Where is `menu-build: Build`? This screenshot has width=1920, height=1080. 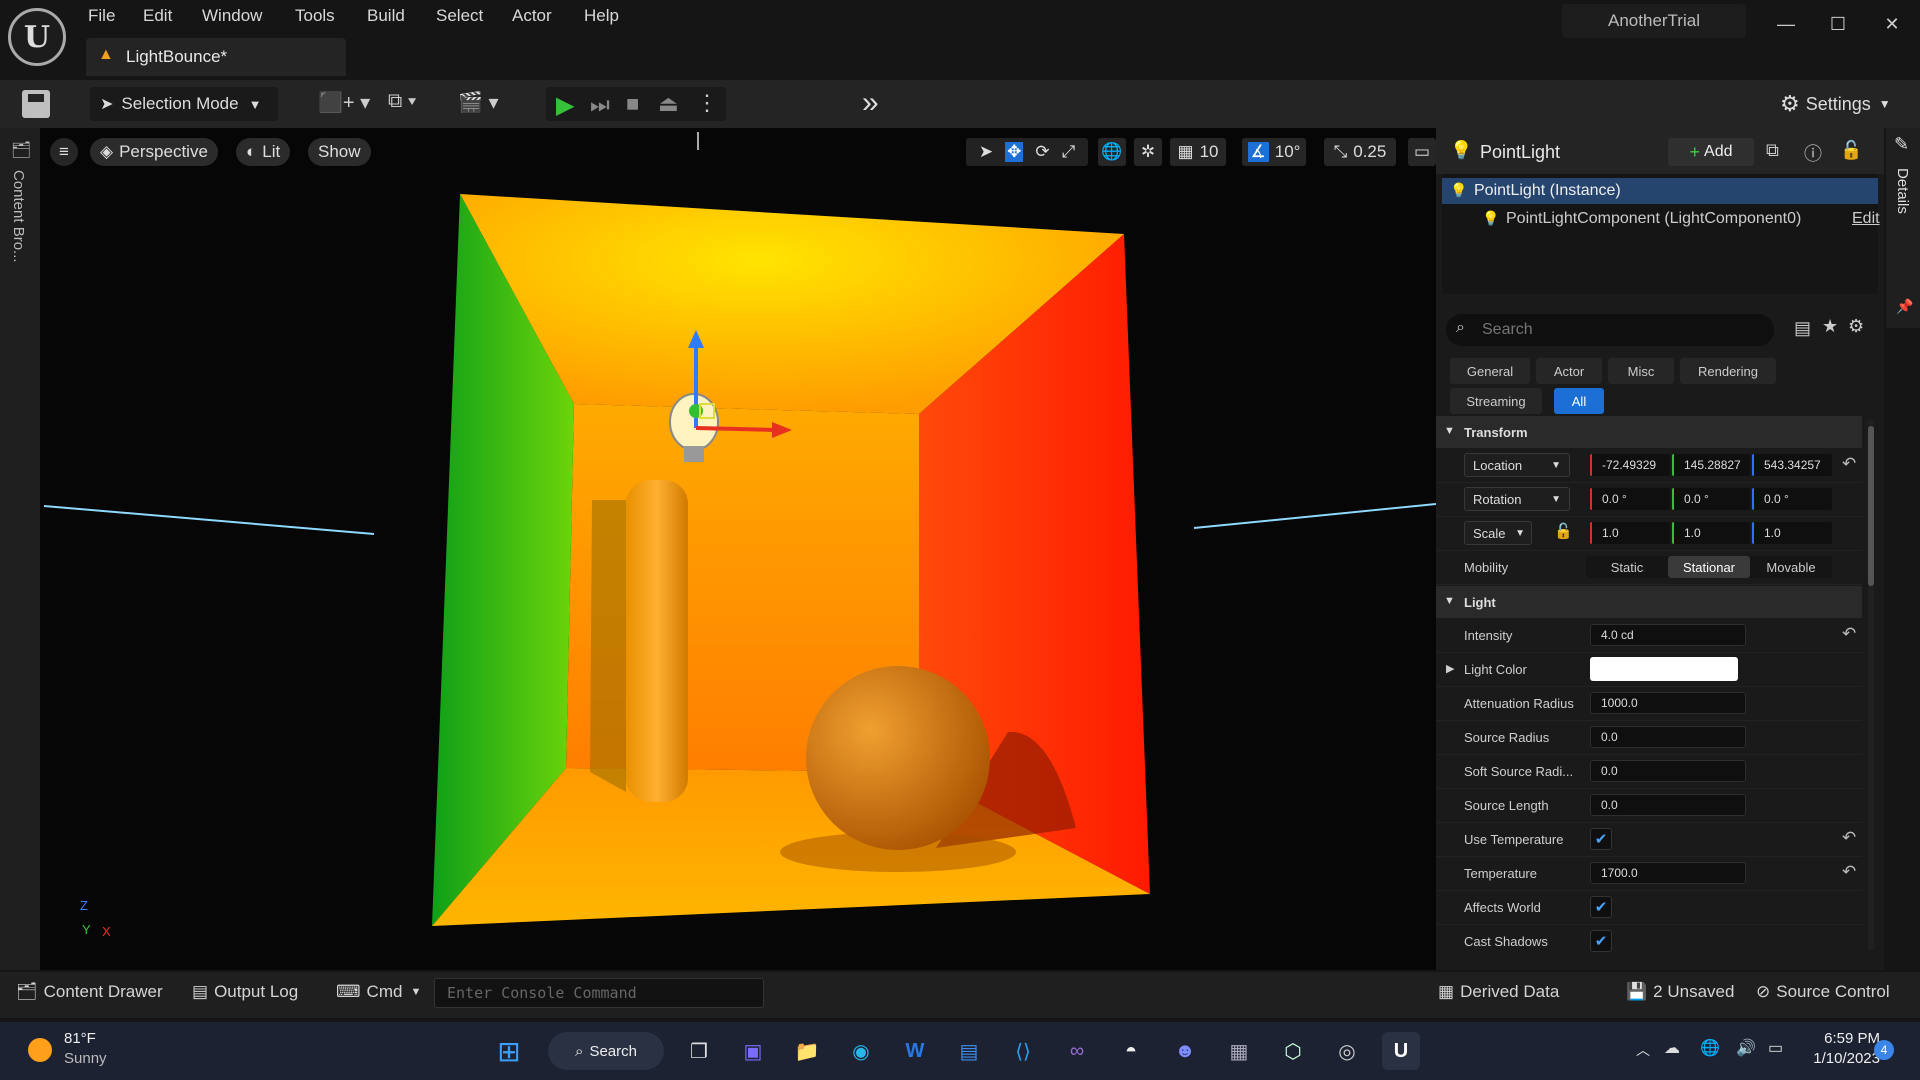 menu-build: Build is located at coordinates (386, 19).